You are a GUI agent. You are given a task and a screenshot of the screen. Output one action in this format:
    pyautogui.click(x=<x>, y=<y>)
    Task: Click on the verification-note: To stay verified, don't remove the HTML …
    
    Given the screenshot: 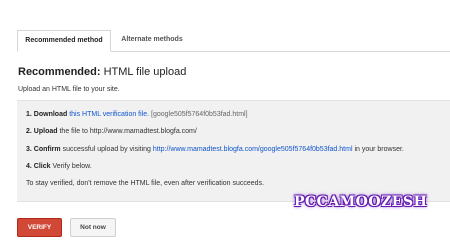 What is the action you would take?
    pyautogui.click(x=145, y=183)
    